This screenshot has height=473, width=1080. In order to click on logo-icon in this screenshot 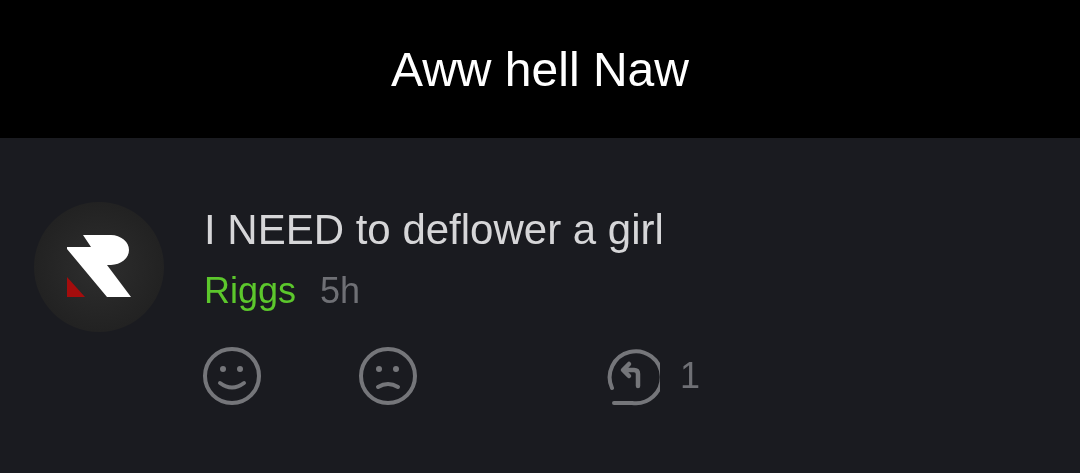, I will do `click(99, 267)`.